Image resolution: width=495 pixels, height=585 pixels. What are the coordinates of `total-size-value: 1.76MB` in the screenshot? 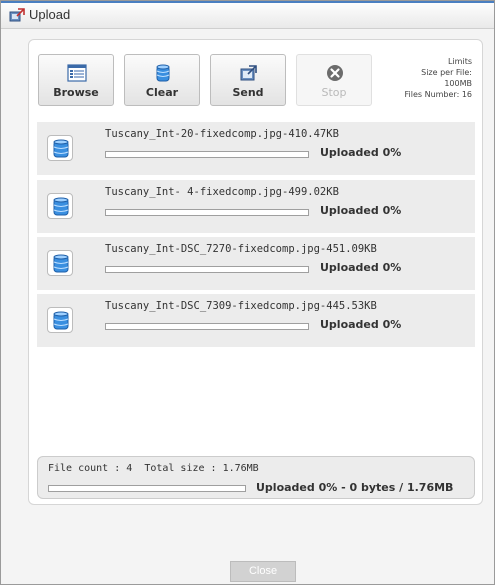 It's located at (240, 468).